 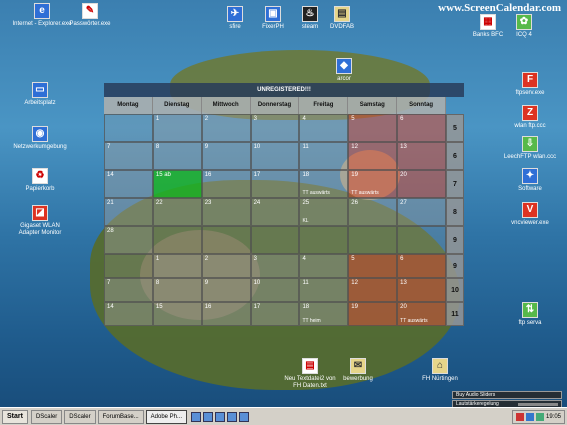 What do you see at coordinates (373, 105) in the screenshot?
I see `weekday-label: Samstag` at bounding box center [373, 105].